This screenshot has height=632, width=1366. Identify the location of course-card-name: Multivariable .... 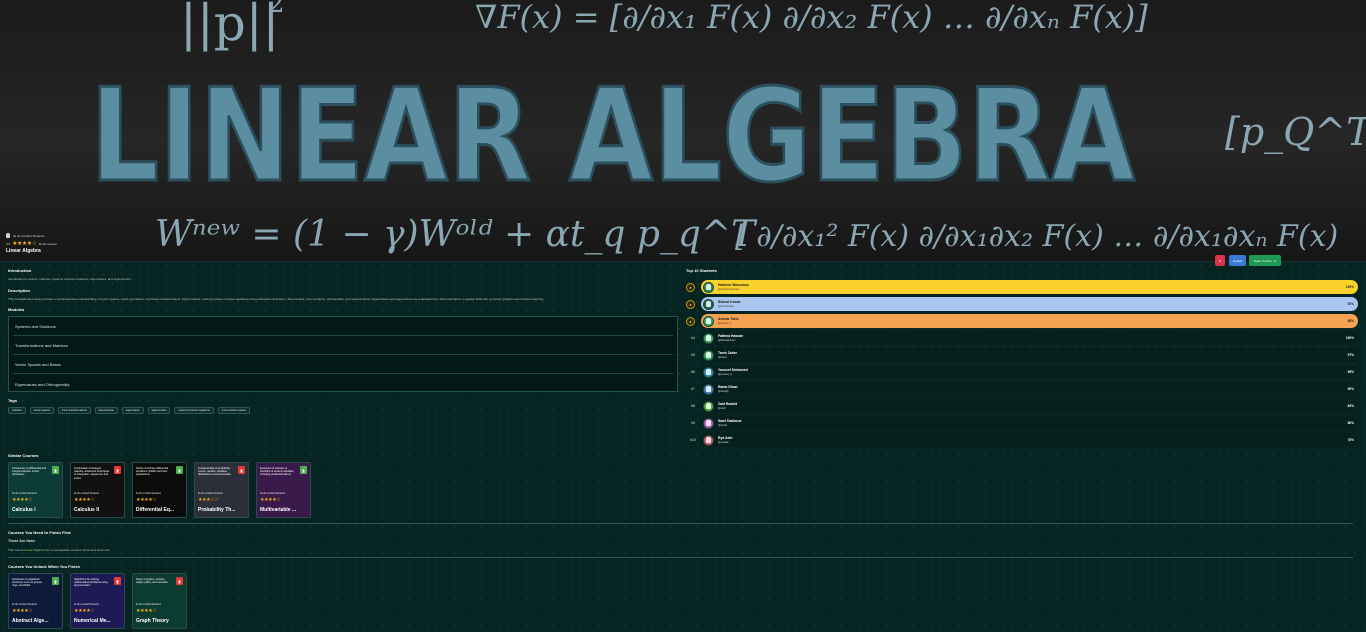
(278, 510).